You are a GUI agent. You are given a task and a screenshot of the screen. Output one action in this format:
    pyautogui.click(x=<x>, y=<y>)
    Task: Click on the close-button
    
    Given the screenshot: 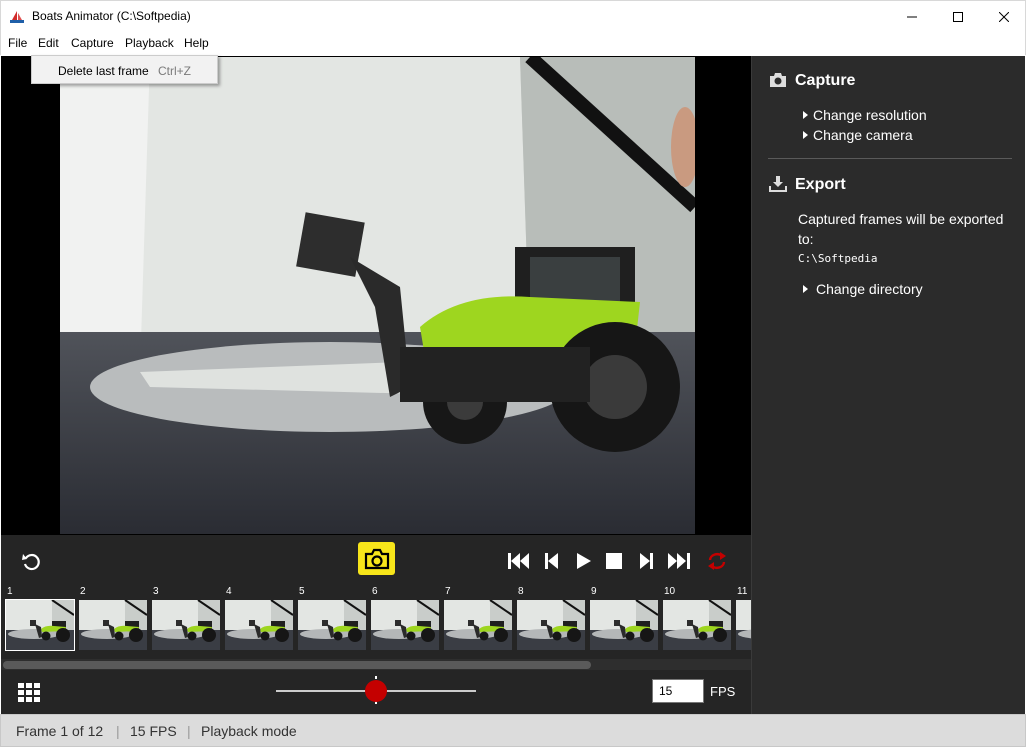 What is the action you would take?
    pyautogui.click(x=1003, y=16)
    